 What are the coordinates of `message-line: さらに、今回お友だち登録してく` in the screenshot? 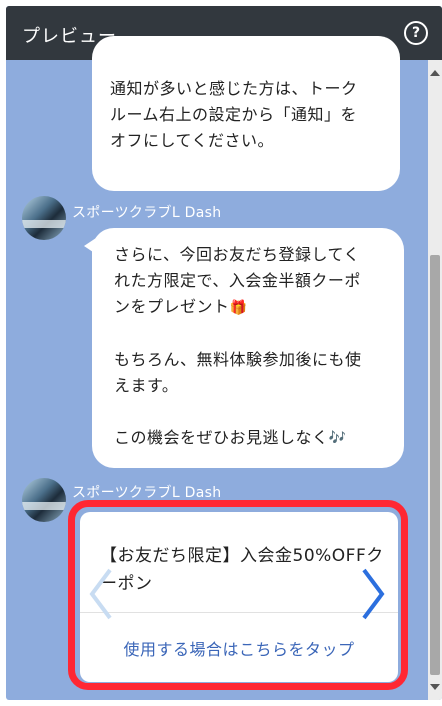 It's located at (237, 254).